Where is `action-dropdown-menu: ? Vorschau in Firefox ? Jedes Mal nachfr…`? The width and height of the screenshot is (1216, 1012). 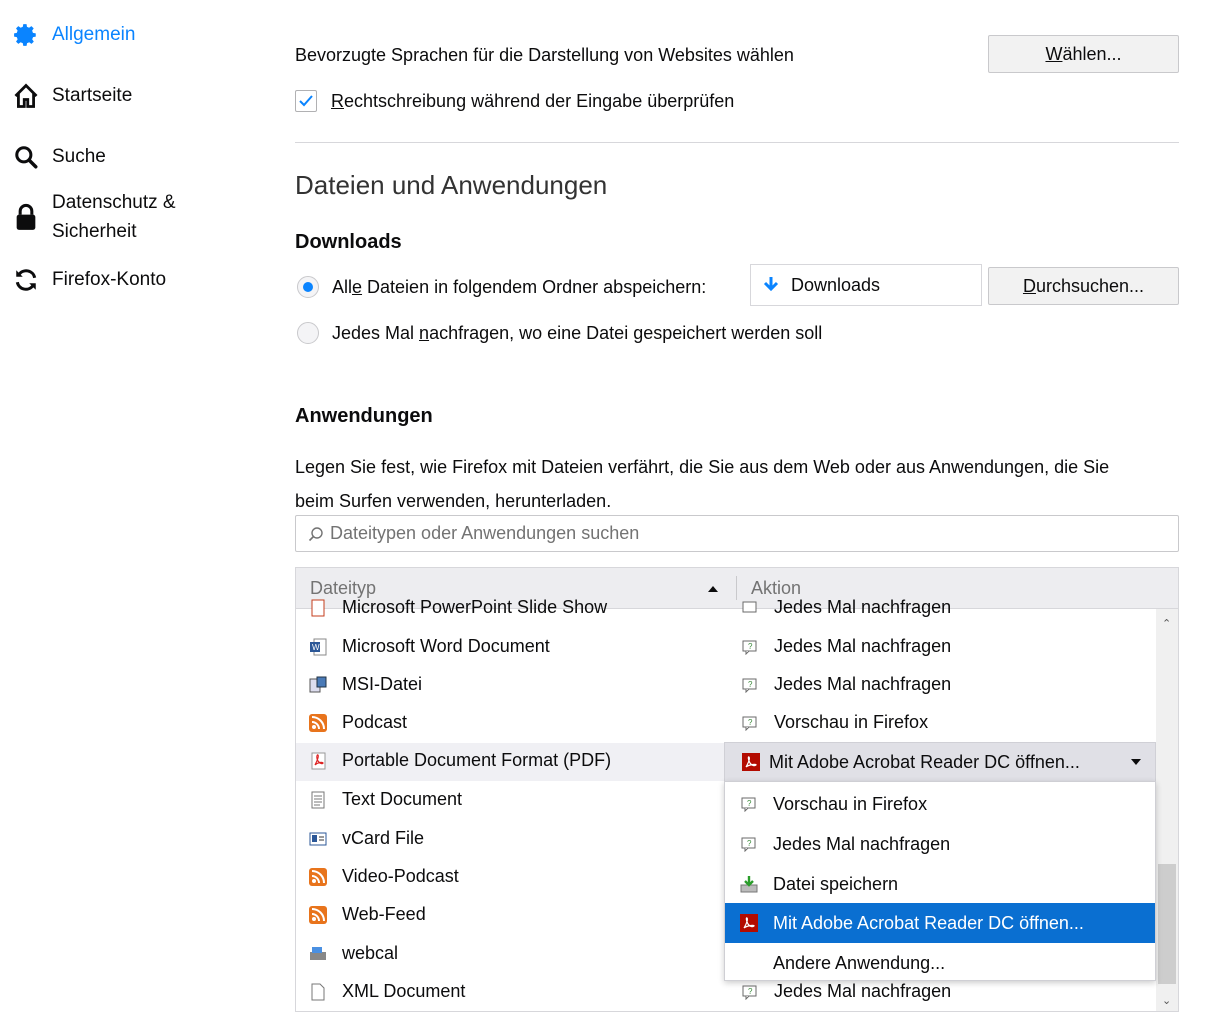
action-dropdown-menu: ? Vorschau in Firefox ? Jedes Mal nachfr… is located at coordinates (940, 881).